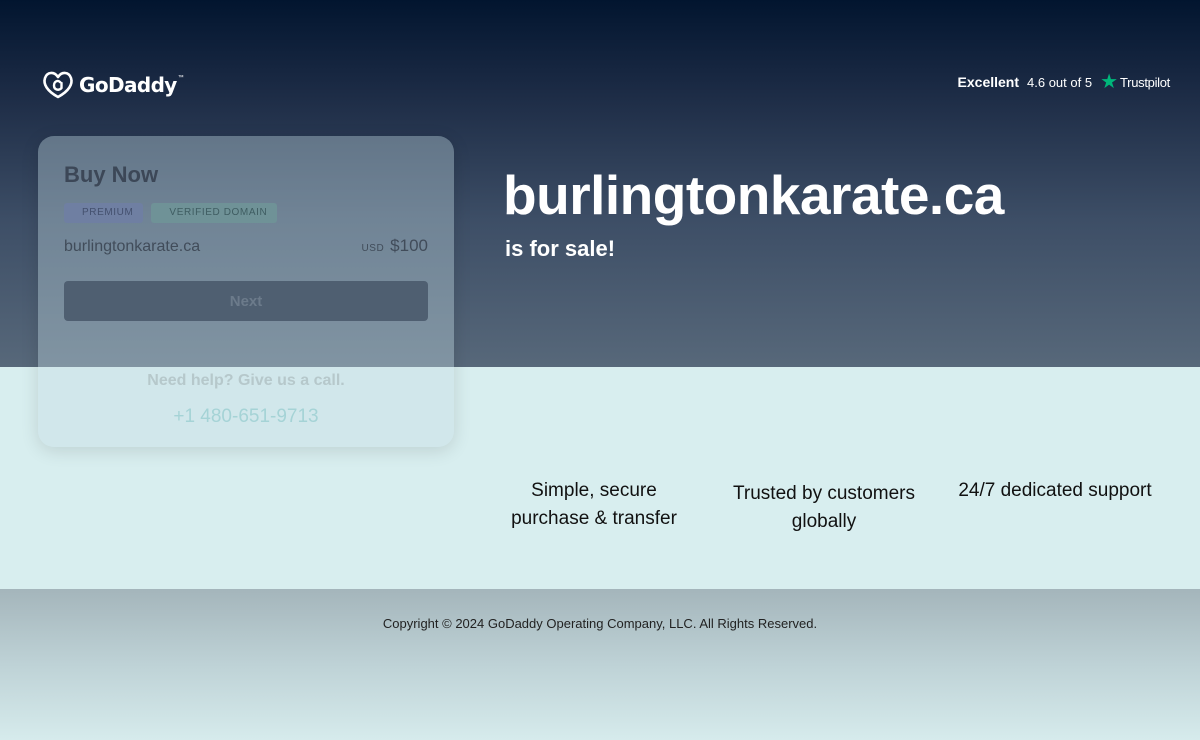 The height and width of the screenshot is (740, 1200). I want to click on trustpilot-rating: Excellent 4.6 out of 5 ★ Trustpilot, so click(1064, 82).